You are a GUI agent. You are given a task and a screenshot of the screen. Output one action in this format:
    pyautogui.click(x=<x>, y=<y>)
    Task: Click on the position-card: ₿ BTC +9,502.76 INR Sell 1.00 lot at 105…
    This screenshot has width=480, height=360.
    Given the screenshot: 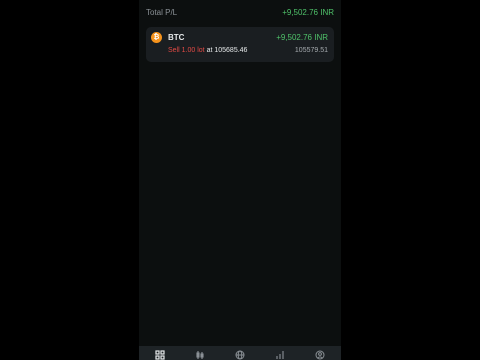 What is the action you would take?
    pyautogui.click(x=240, y=44)
    